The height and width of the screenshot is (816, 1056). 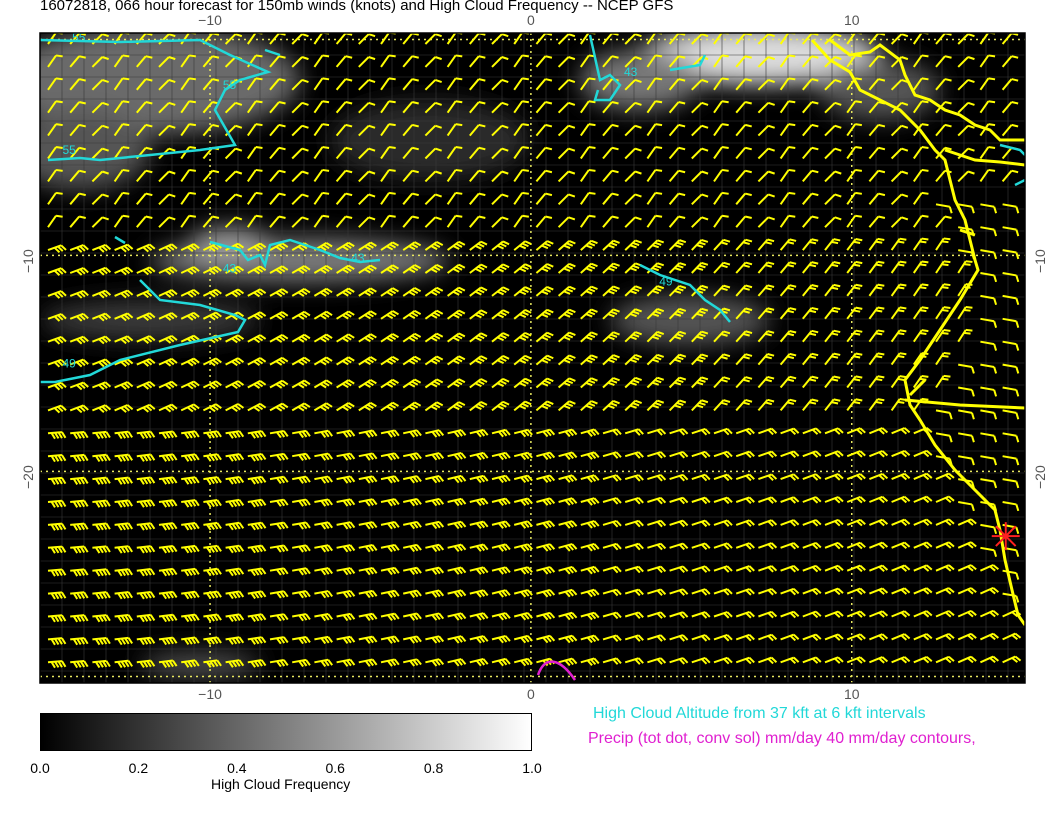 What do you see at coordinates (210, 694) in the screenshot?
I see `lon-tick-bottom: −10` at bounding box center [210, 694].